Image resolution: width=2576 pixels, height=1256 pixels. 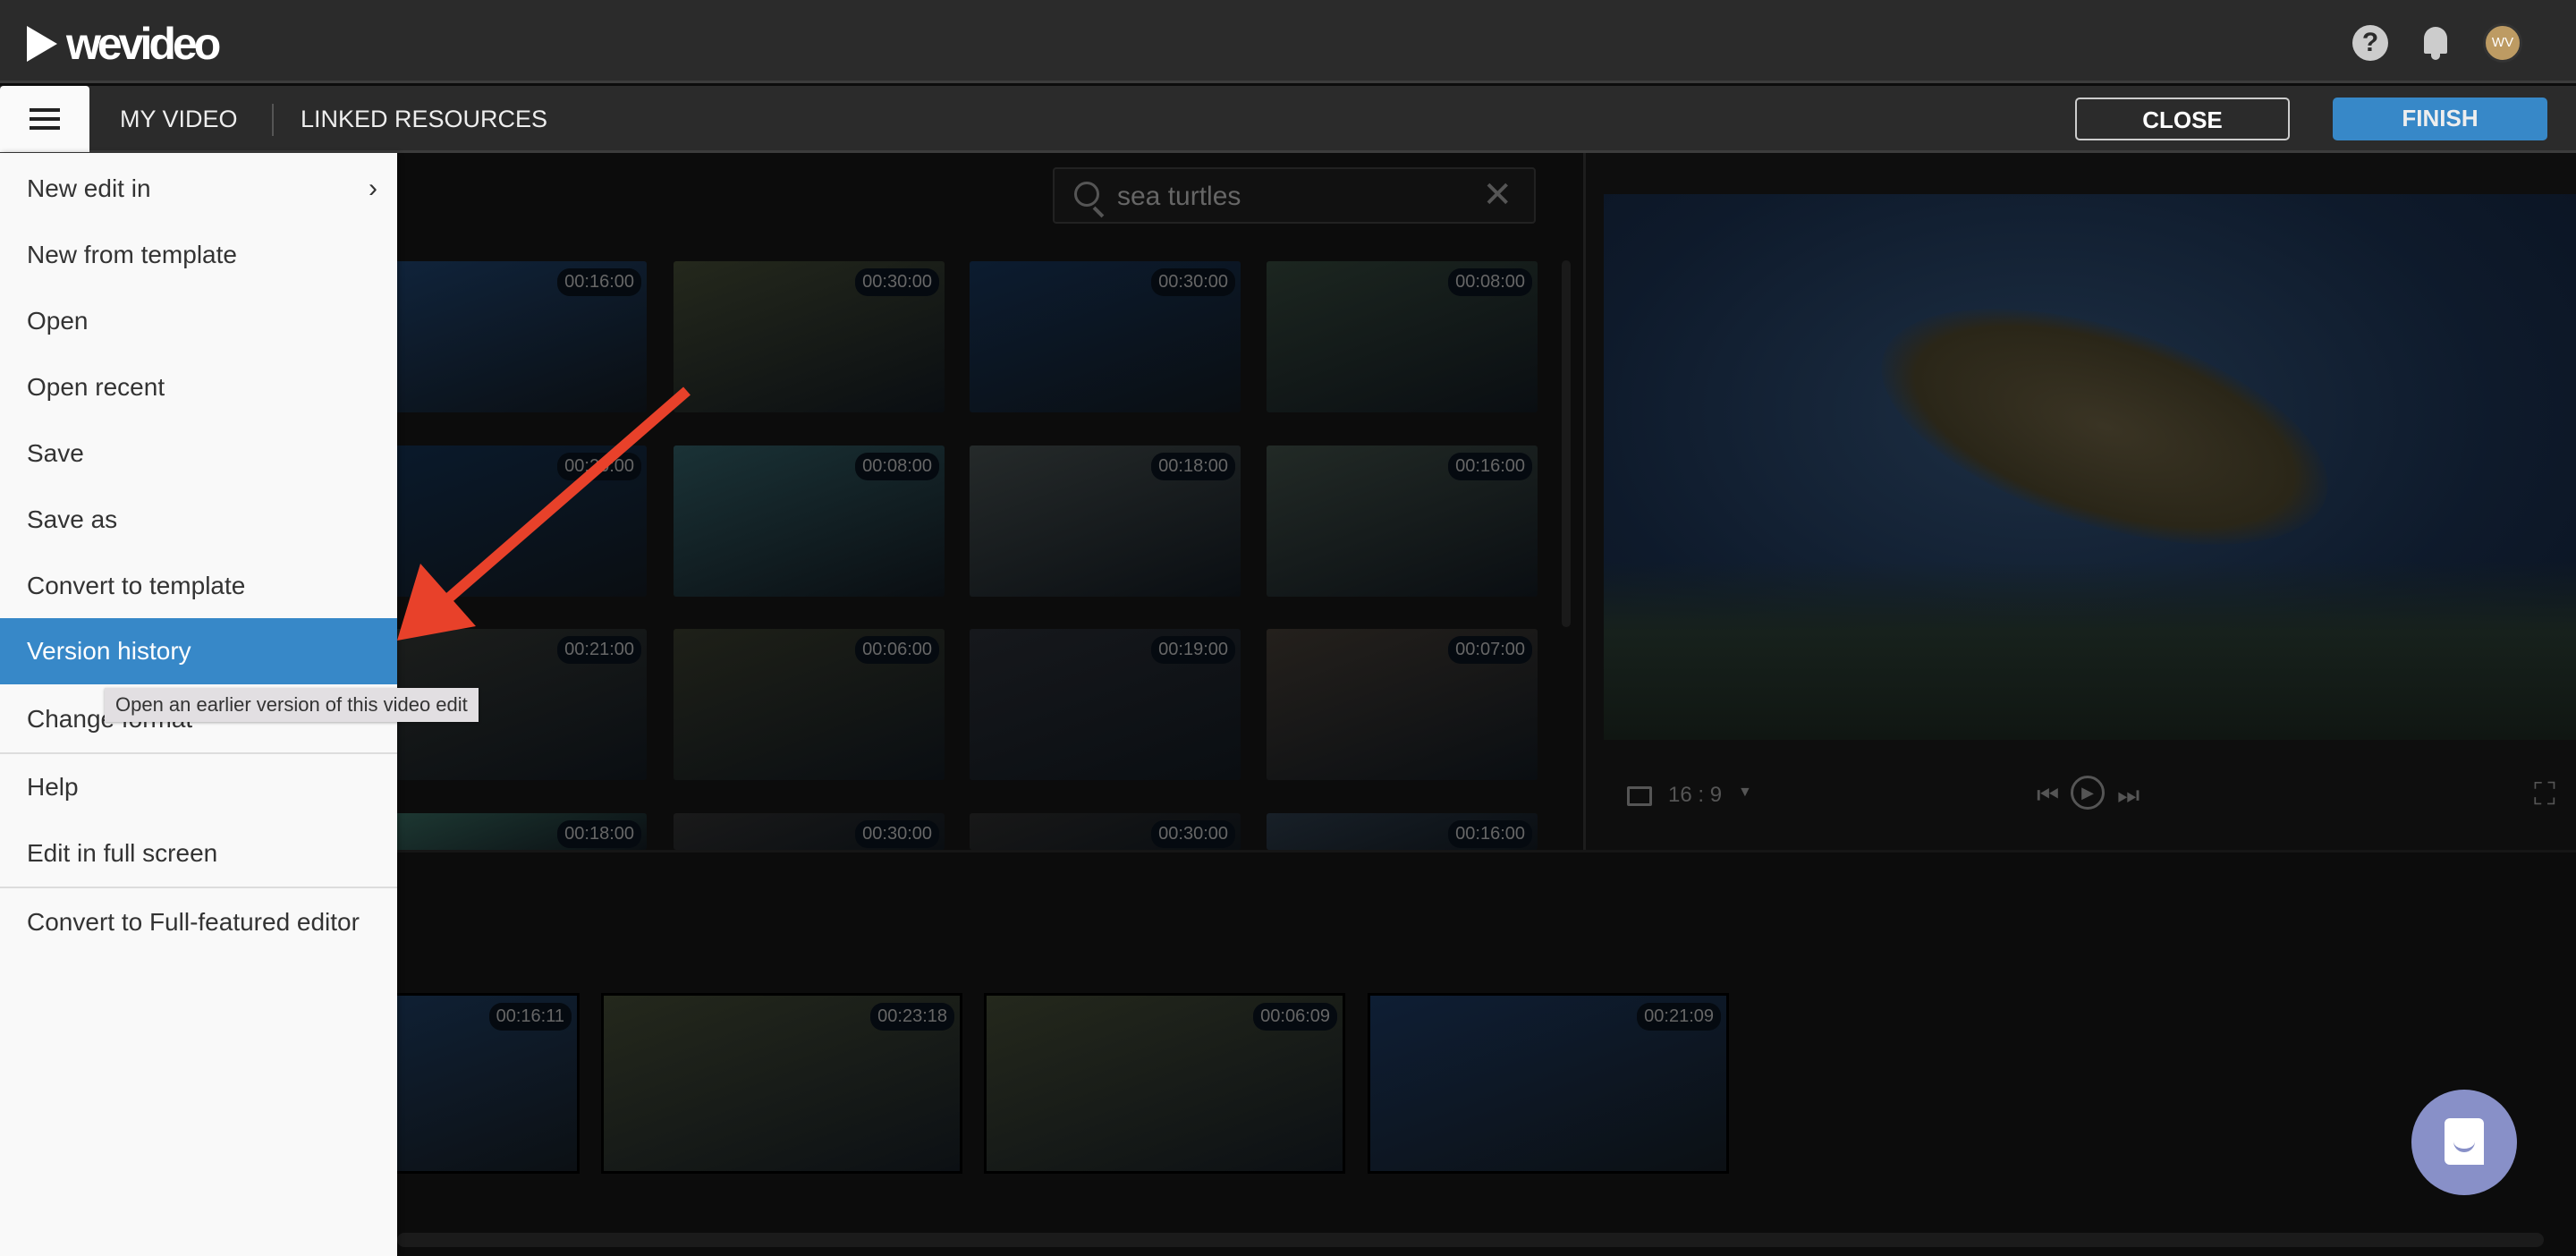 What do you see at coordinates (1179, 196) in the screenshot?
I see `search-value: sea turtles` at bounding box center [1179, 196].